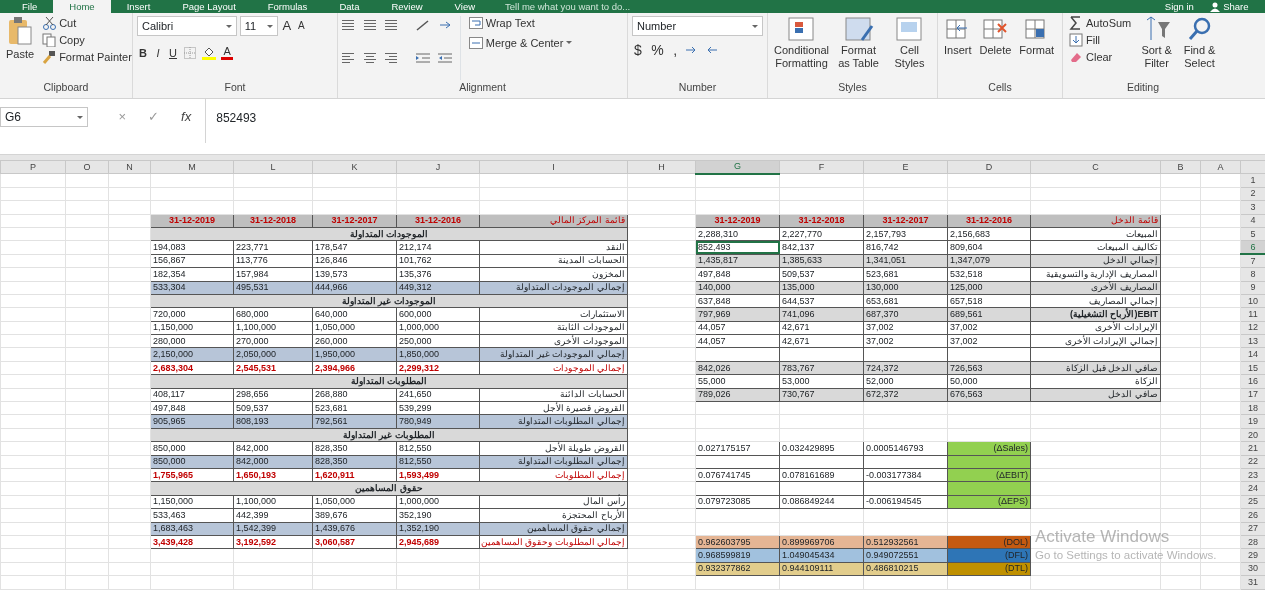  I want to click on table-cell: 720,000, so click(192, 314).